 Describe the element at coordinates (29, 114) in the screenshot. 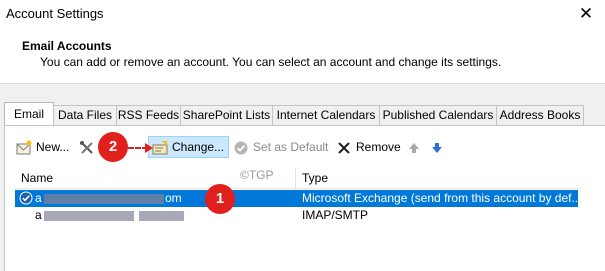

I see `tab-email: Email` at that location.